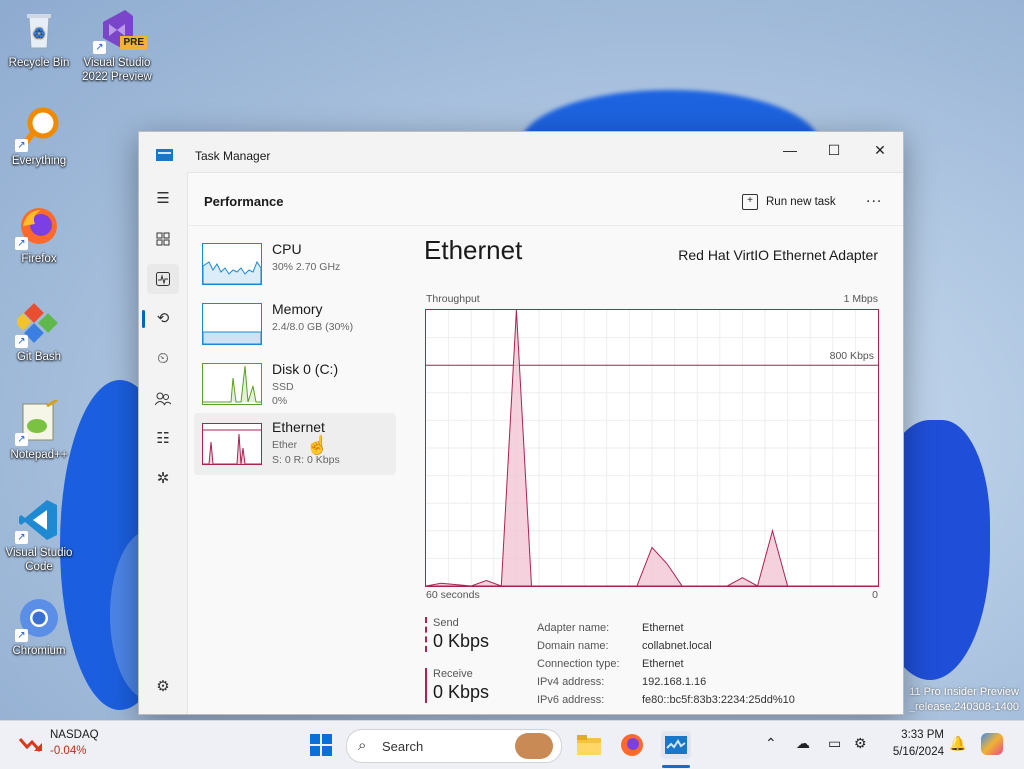 Image resolution: width=1024 pixels, height=769 pixels. Describe the element at coordinates (163, 399) in the screenshot. I see `users-icon` at that location.